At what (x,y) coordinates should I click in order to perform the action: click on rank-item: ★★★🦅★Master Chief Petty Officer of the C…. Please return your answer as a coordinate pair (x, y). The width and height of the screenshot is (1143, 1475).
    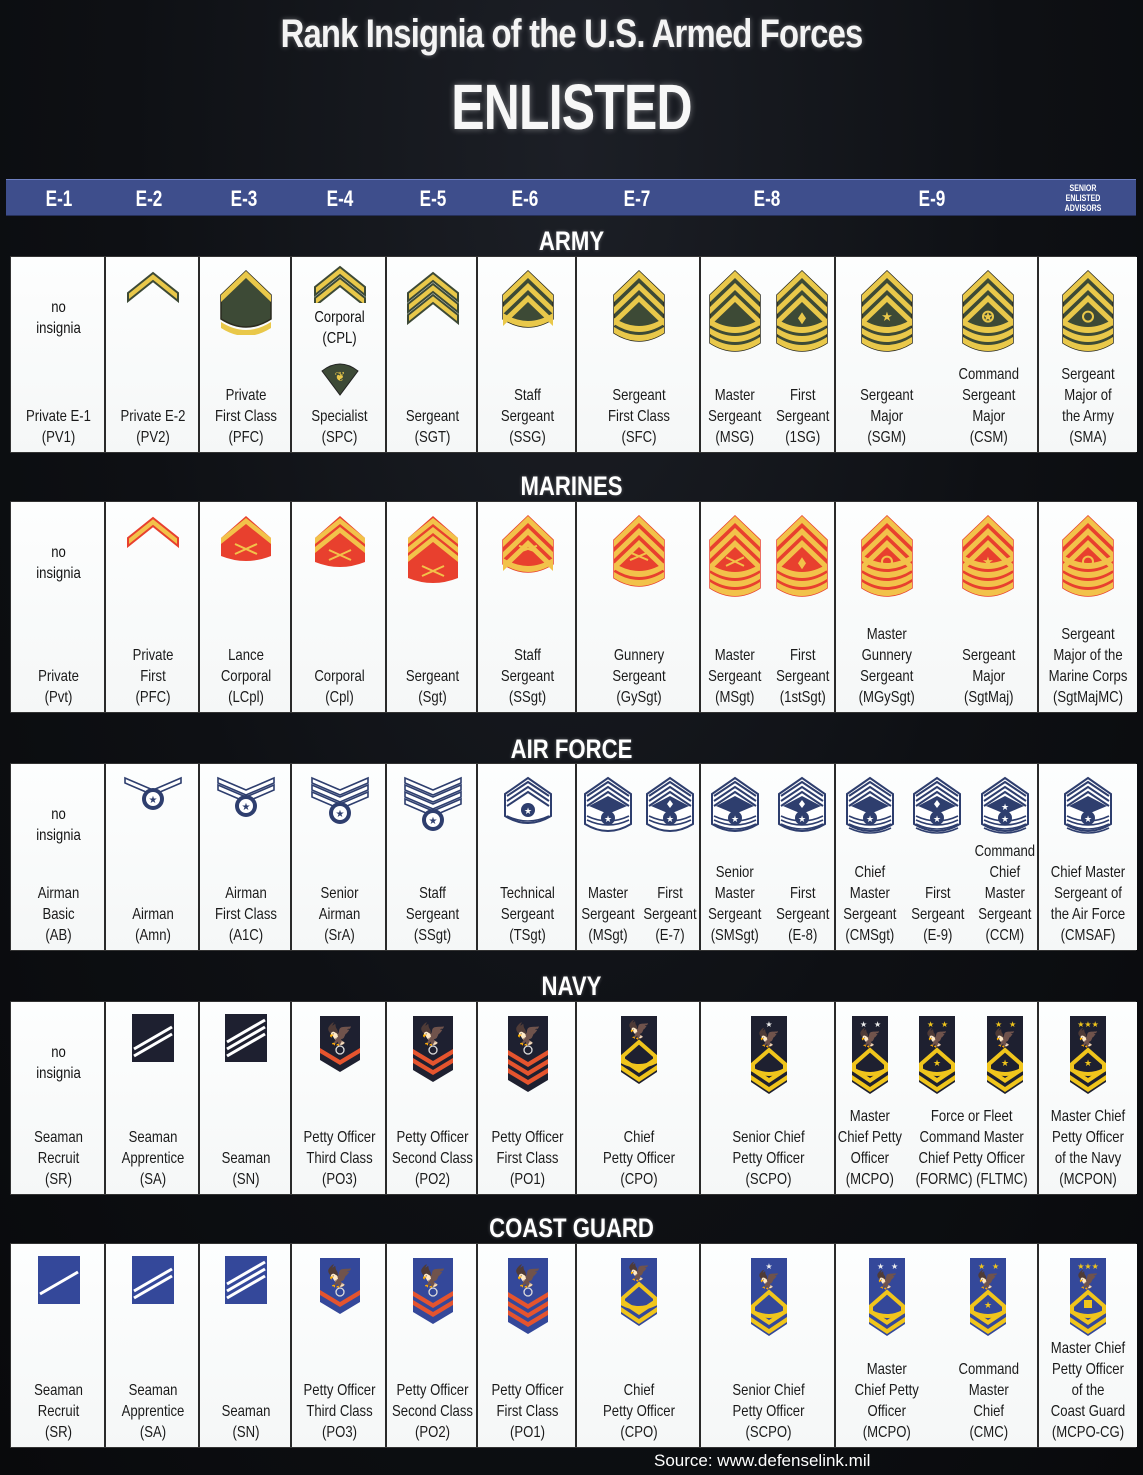
    Looking at the image, I should click on (1088, 1345).